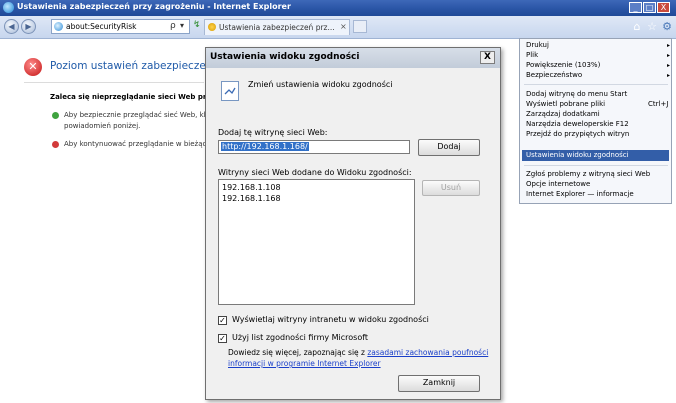  Describe the element at coordinates (487, 57) in the screenshot. I see `dialog-close-button: X` at that location.